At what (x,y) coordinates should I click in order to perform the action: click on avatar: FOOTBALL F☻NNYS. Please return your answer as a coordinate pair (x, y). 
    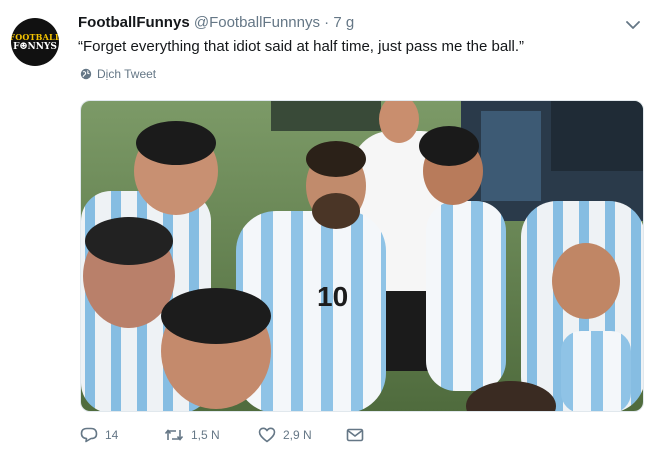
    Looking at the image, I should click on (35, 42).